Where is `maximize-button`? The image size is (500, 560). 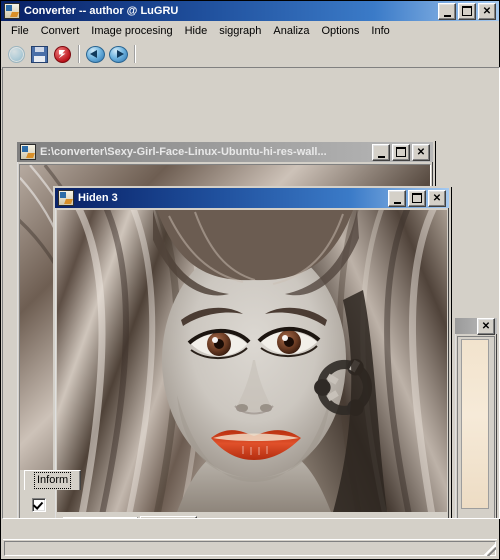 maximize-button is located at coordinates (467, 11).